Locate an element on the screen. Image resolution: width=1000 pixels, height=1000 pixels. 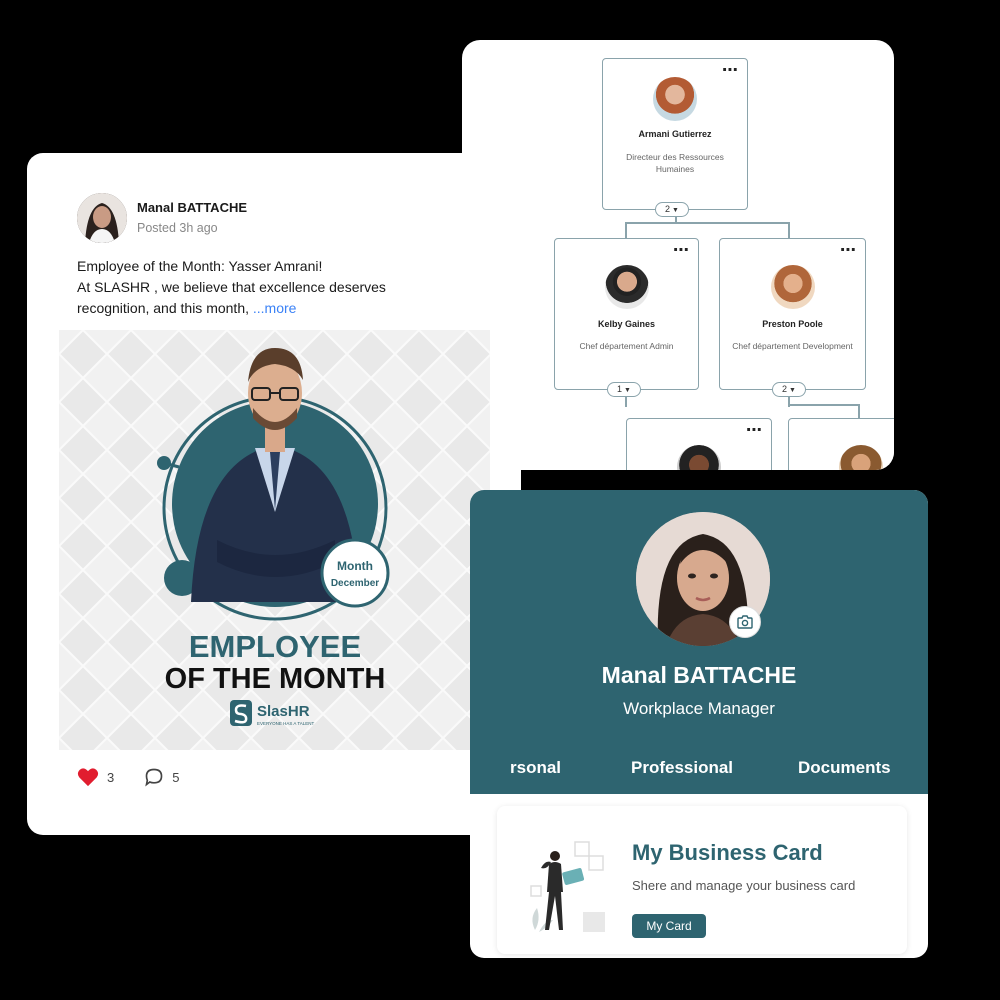
read-more-link: ...more is located at coordinates (275, 308).